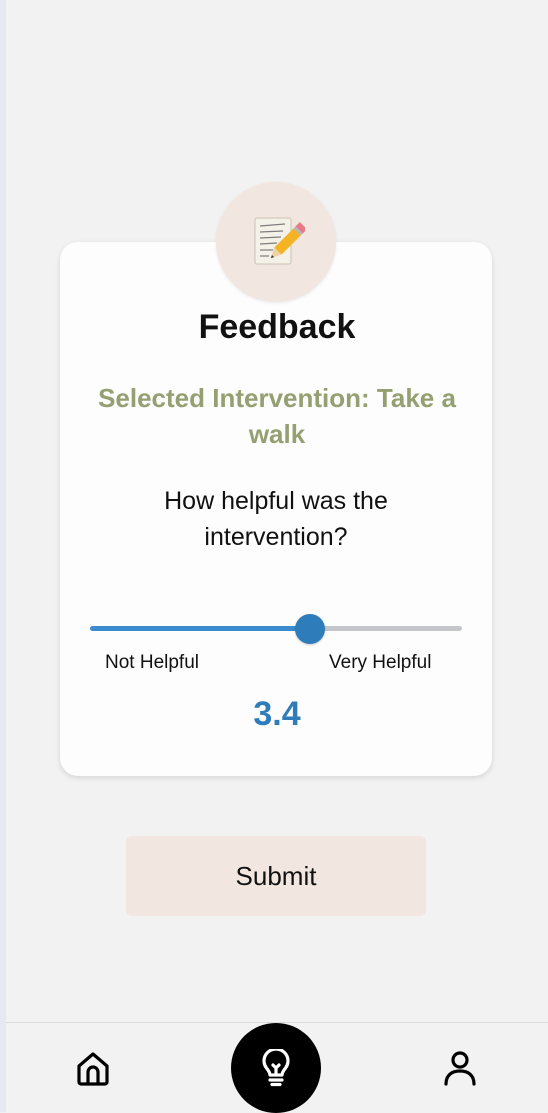 This screenshot has width=548, height=1113. What do you see at coordinates (310, 629) in the screenshot?
I see `slider-thumb` at bounding box center [310, 629].